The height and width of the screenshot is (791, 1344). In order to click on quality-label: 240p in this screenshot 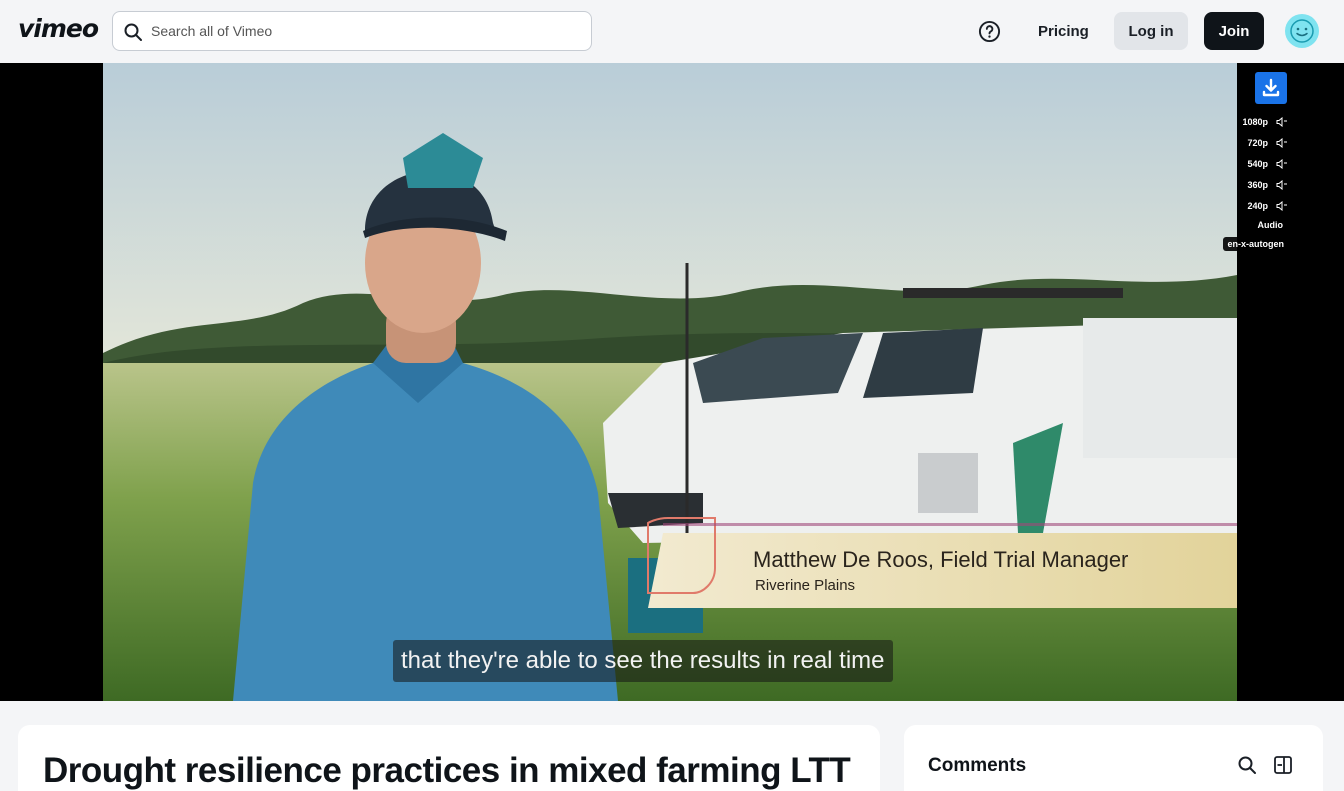, I will do `click(1257, 205)`.